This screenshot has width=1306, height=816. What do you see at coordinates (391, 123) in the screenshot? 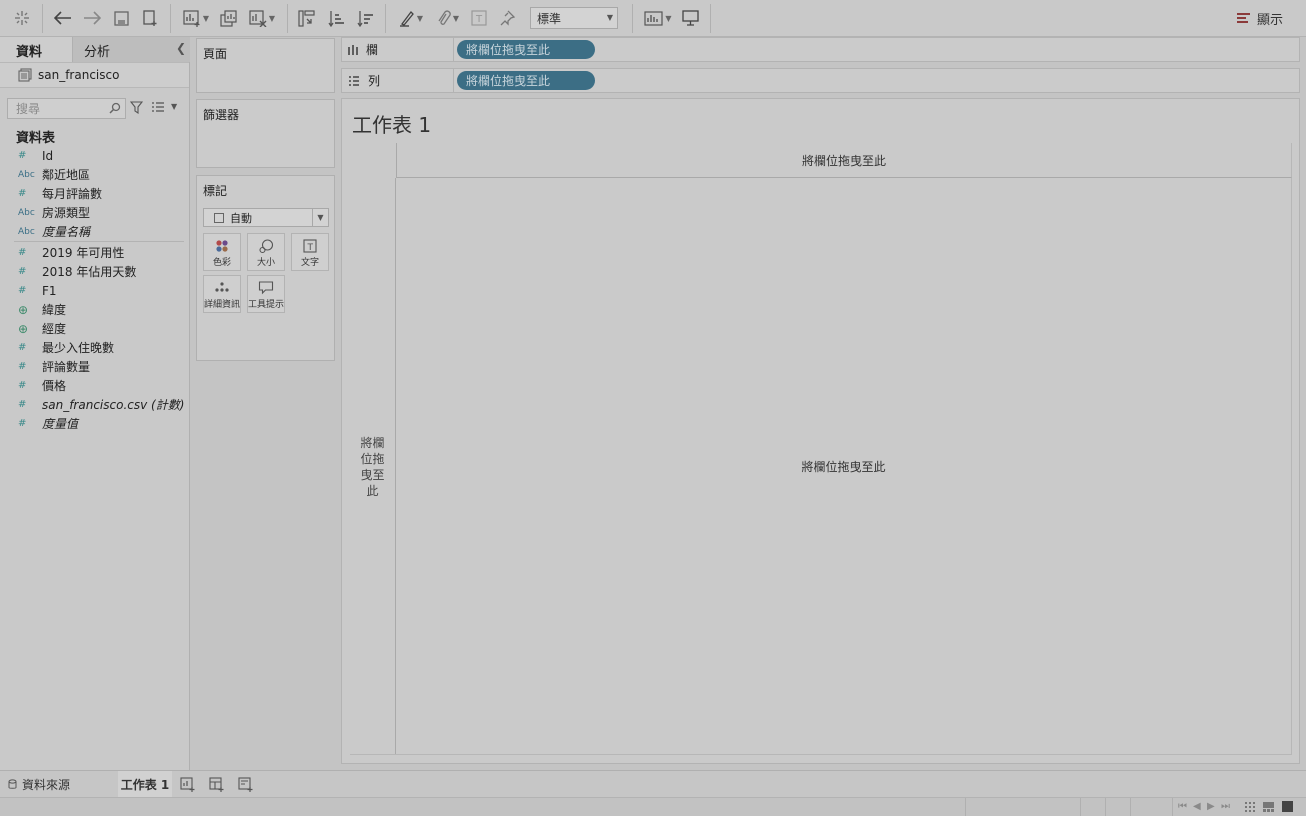
I see `sheet-title: 工作表 1` at bounding box center [391, 123].